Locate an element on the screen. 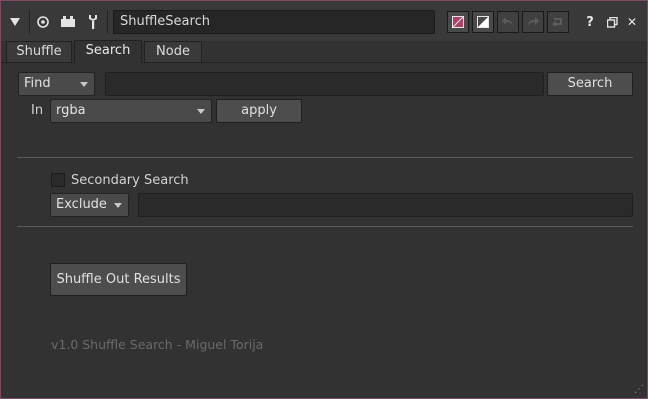  title-bar: ShuffleSearch ? ✕ is located at coordinates (324, 21).